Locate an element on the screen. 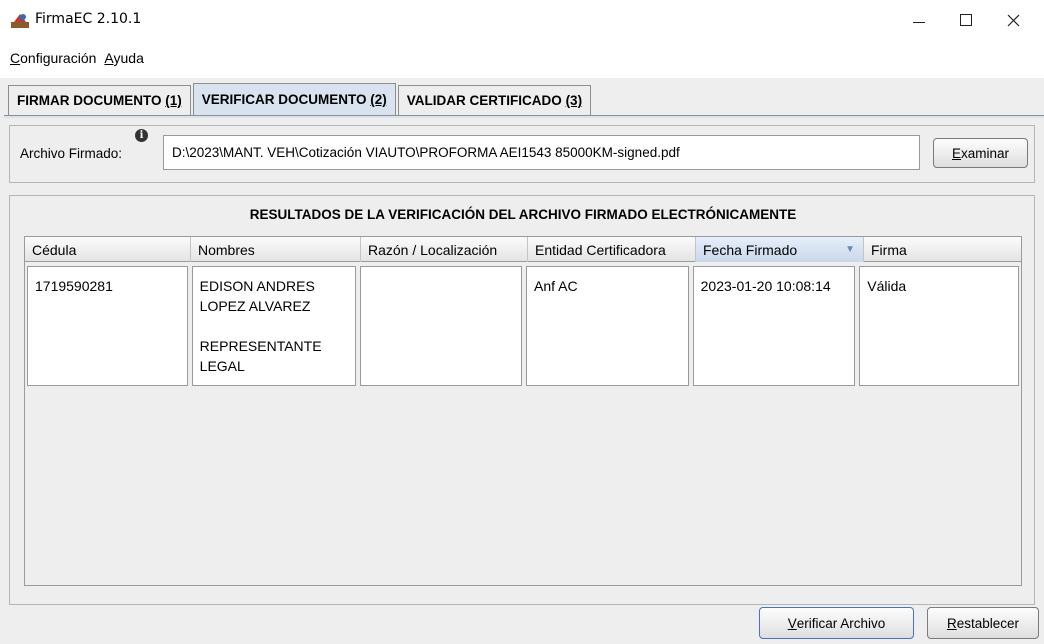 The width and height of the screenshot is (1044, 644). menu-configuracion: Configuración is located at coordinates (53, 61).